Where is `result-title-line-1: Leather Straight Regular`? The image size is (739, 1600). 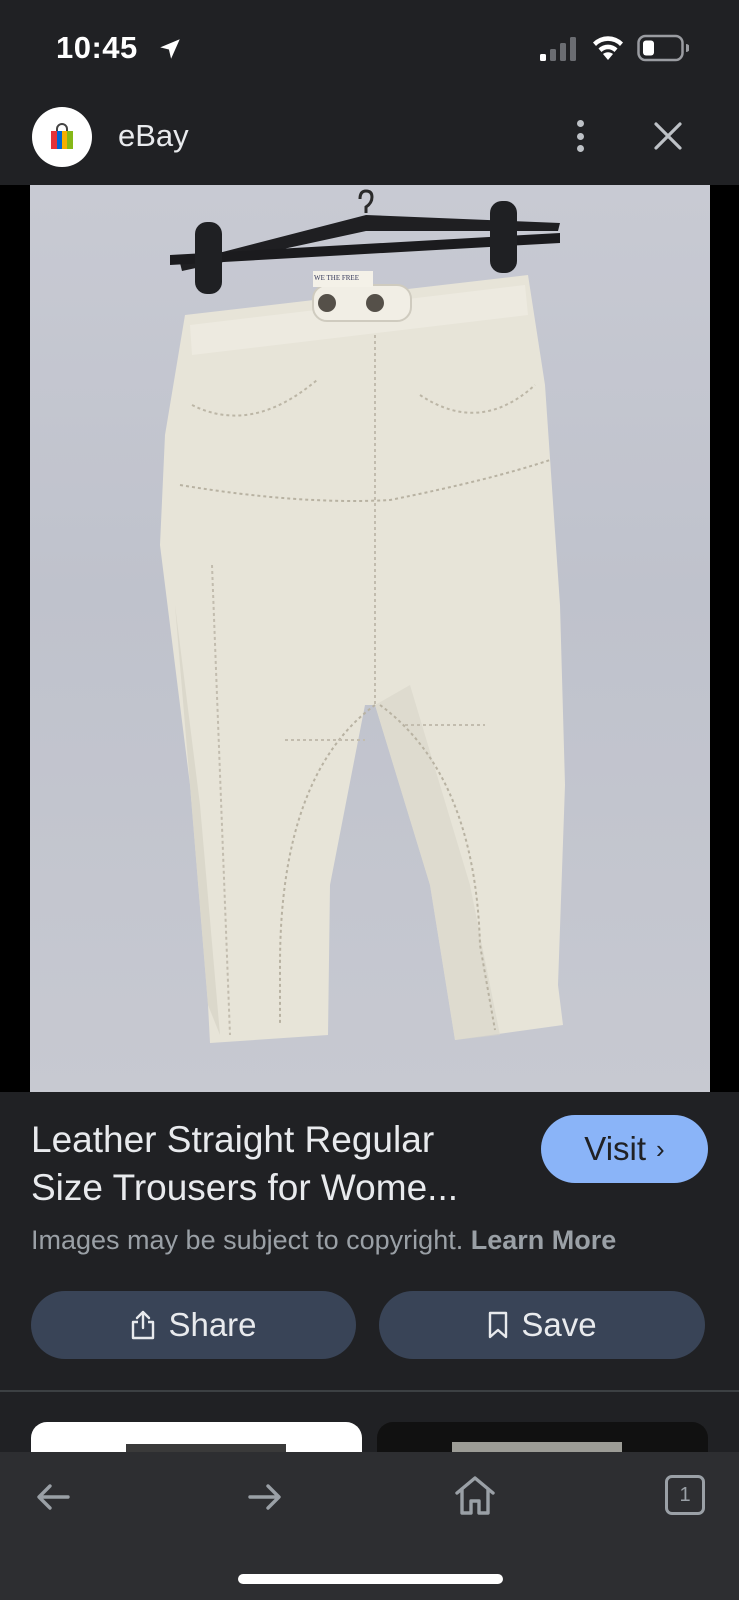
result-title-line-1: Leather Straight Regular is located at coordinates (233, 1139).